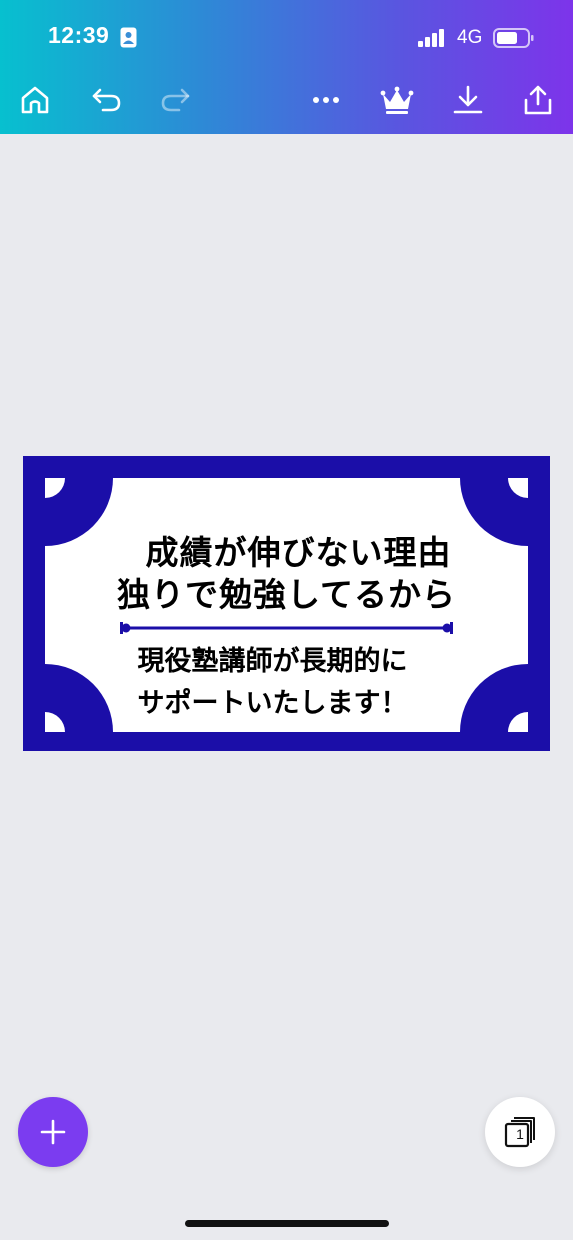  I want to click on status-time: 12:39, so click(79, 35).